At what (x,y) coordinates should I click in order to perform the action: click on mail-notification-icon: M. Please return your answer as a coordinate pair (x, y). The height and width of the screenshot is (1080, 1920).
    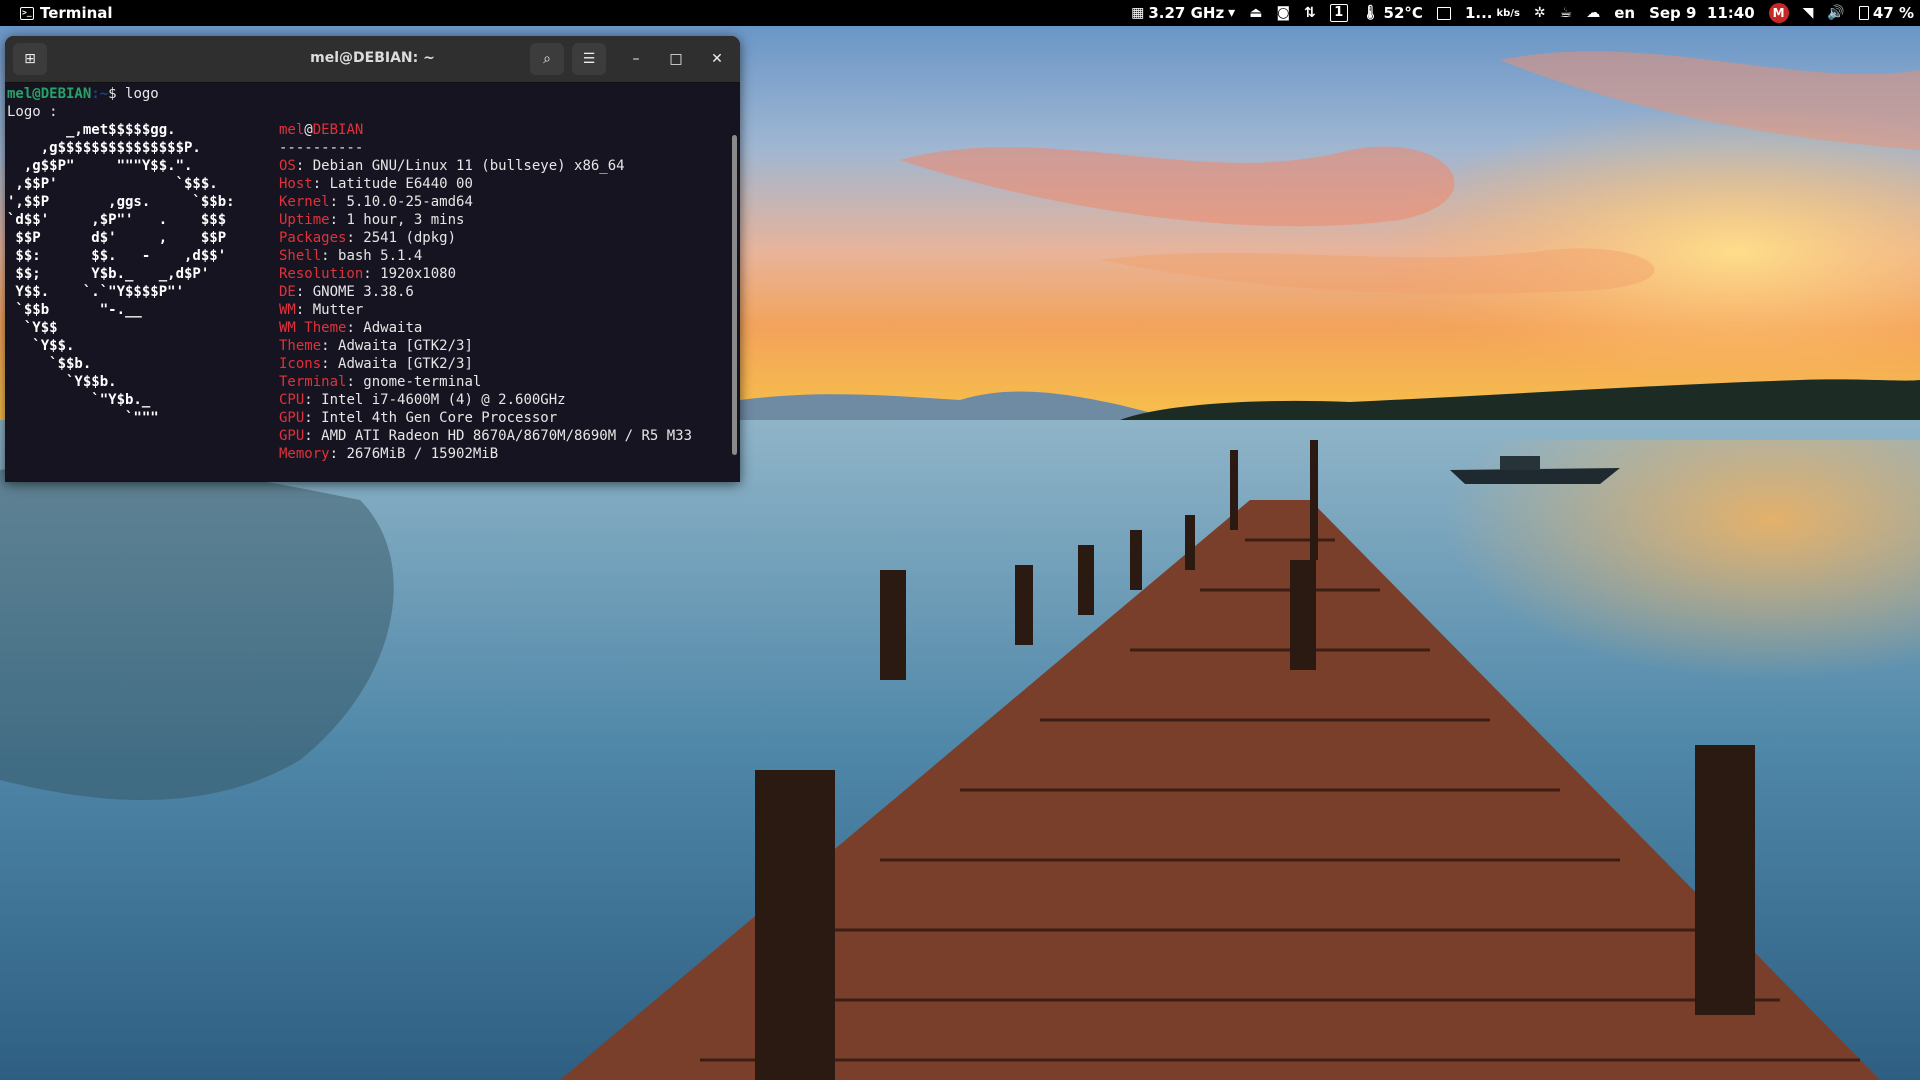
    Looking at the image, I should click on (1778, 13).